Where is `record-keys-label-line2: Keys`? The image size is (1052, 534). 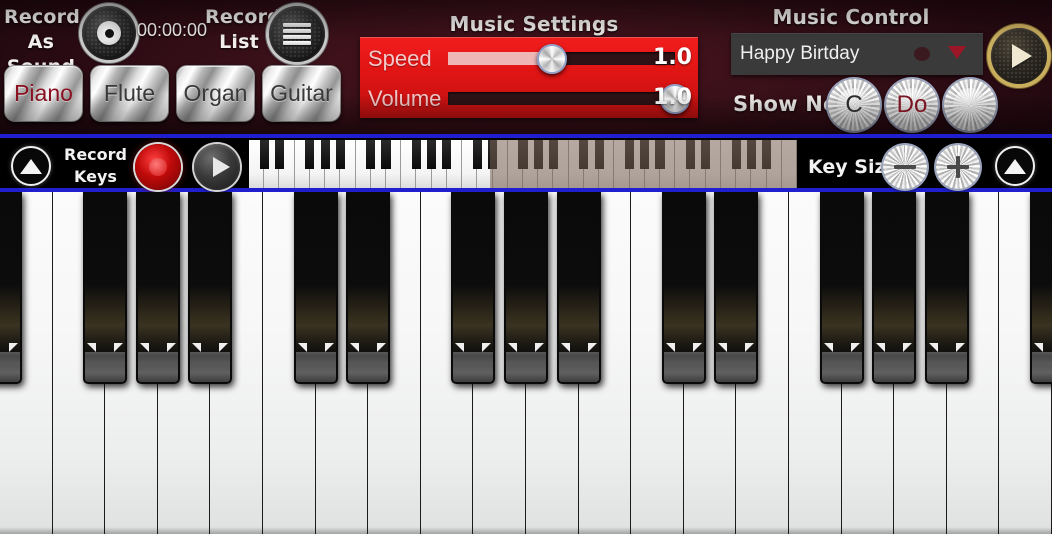
record-keys-label-line2: Keys is located at coordinates (95, 176).